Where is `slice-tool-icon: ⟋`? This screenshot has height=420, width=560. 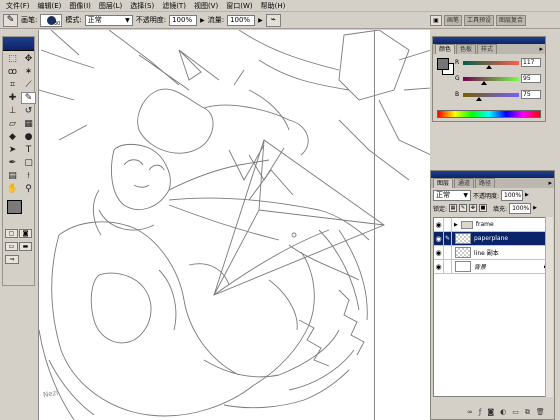
slice-tool-icon: ⟋ is located at coordinates (28, 85).